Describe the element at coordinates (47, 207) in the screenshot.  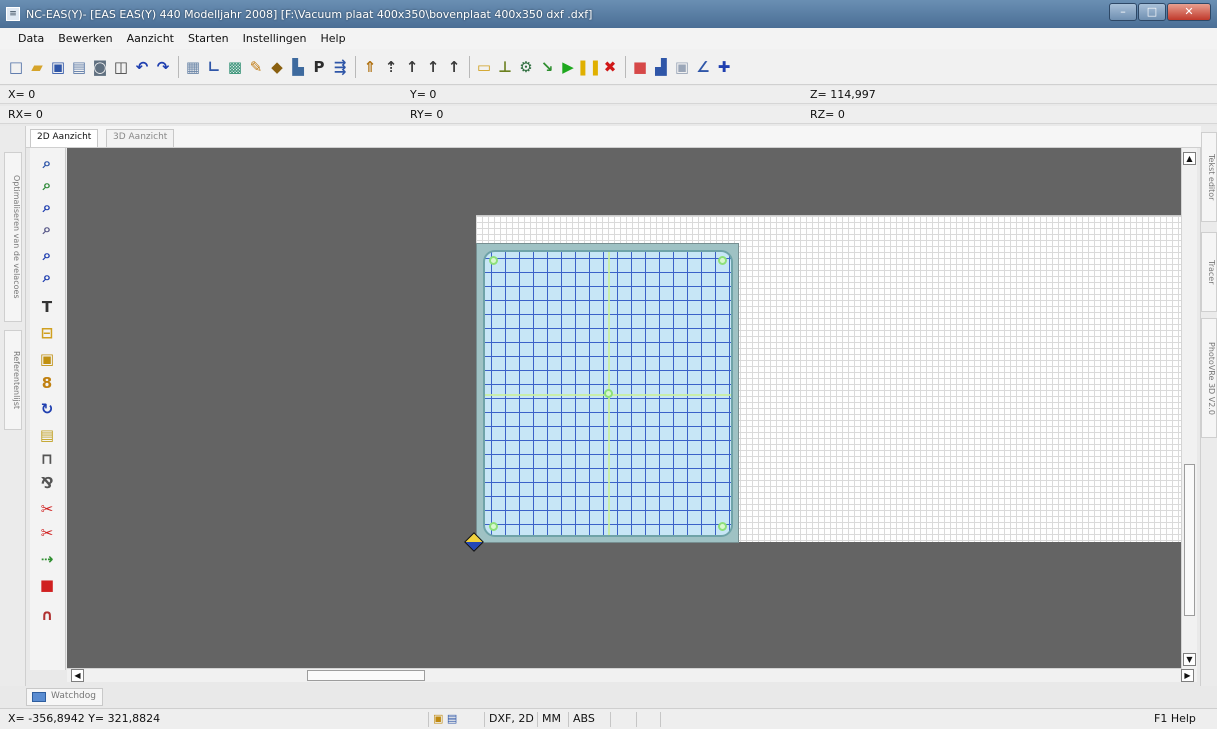
I see `zoom-in-icon: ⌕` at that location.